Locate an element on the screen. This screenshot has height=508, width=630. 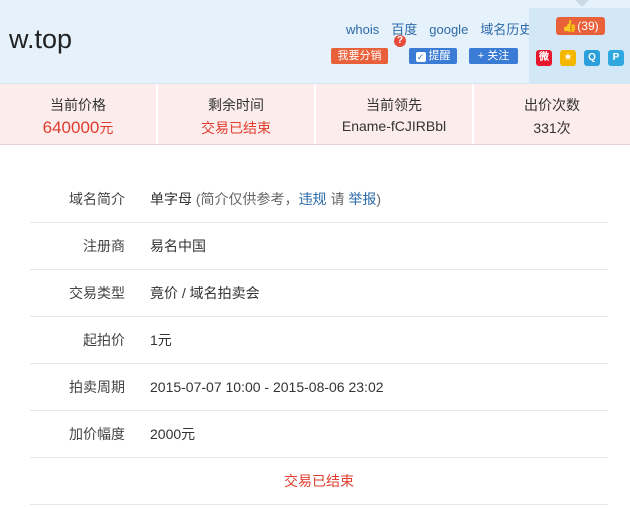
lookup-links: whois 百度 google 域名历史 is located at coordinates (445, 28).